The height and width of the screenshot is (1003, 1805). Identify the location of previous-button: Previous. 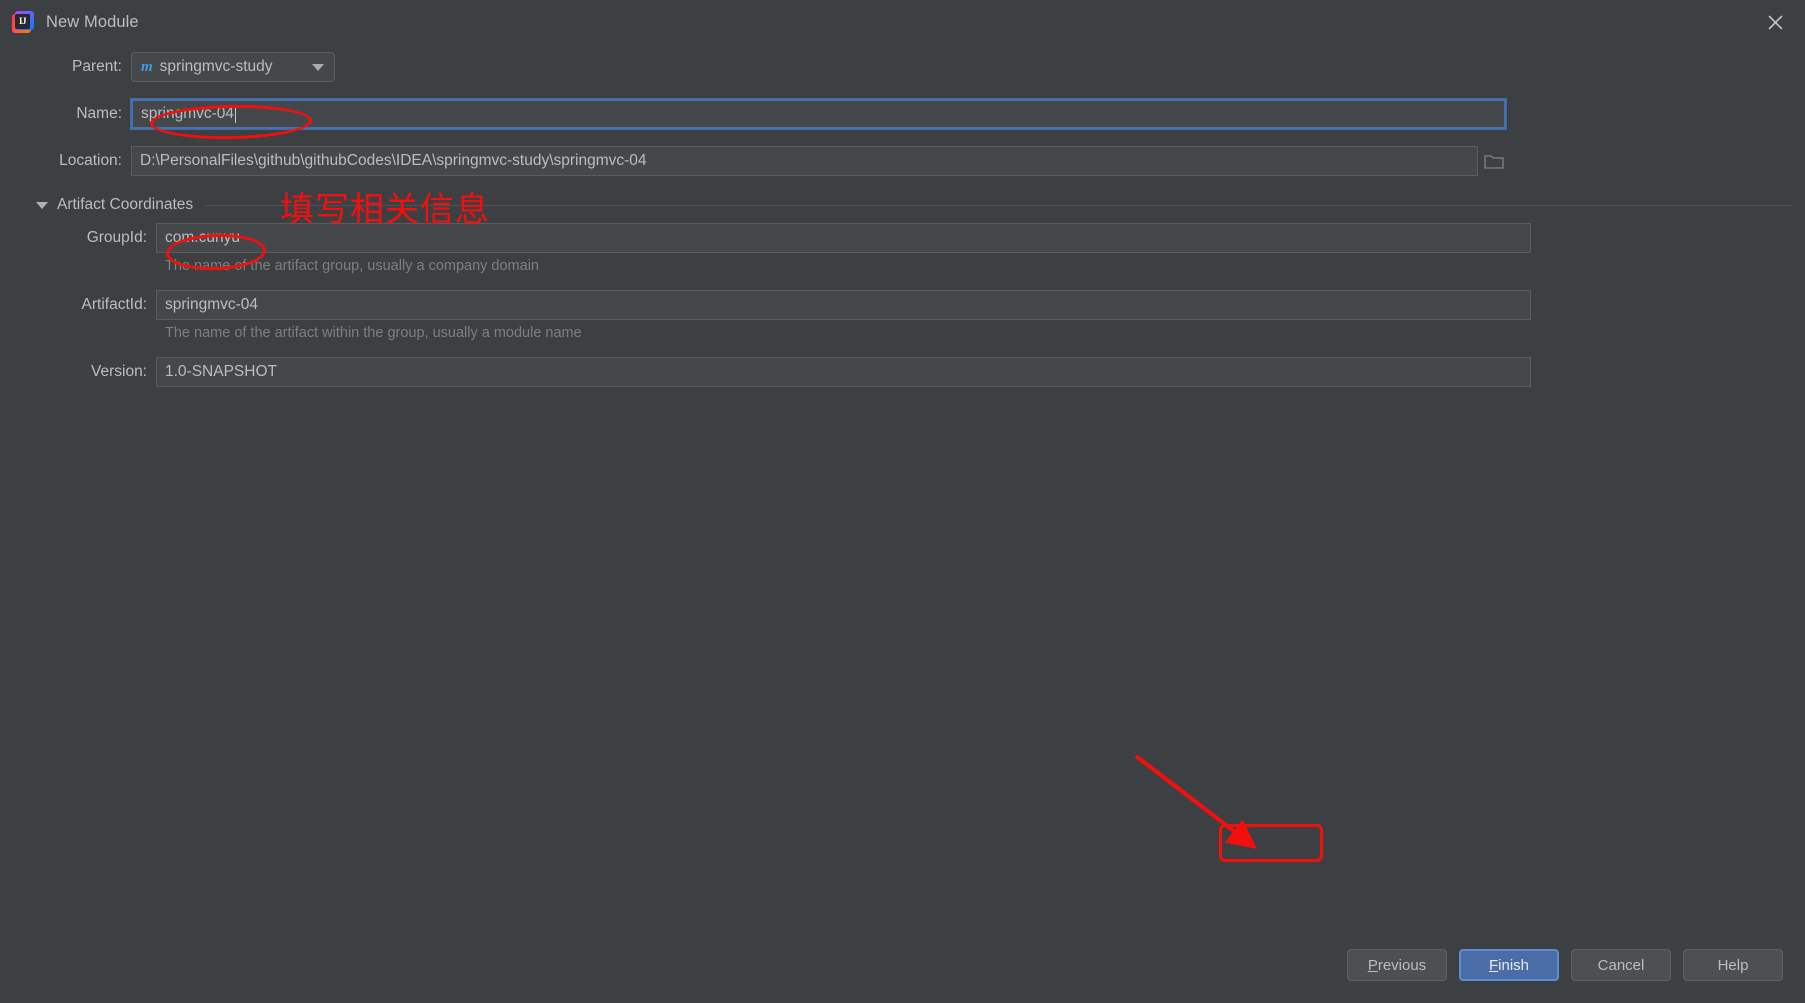
(1397, 965).